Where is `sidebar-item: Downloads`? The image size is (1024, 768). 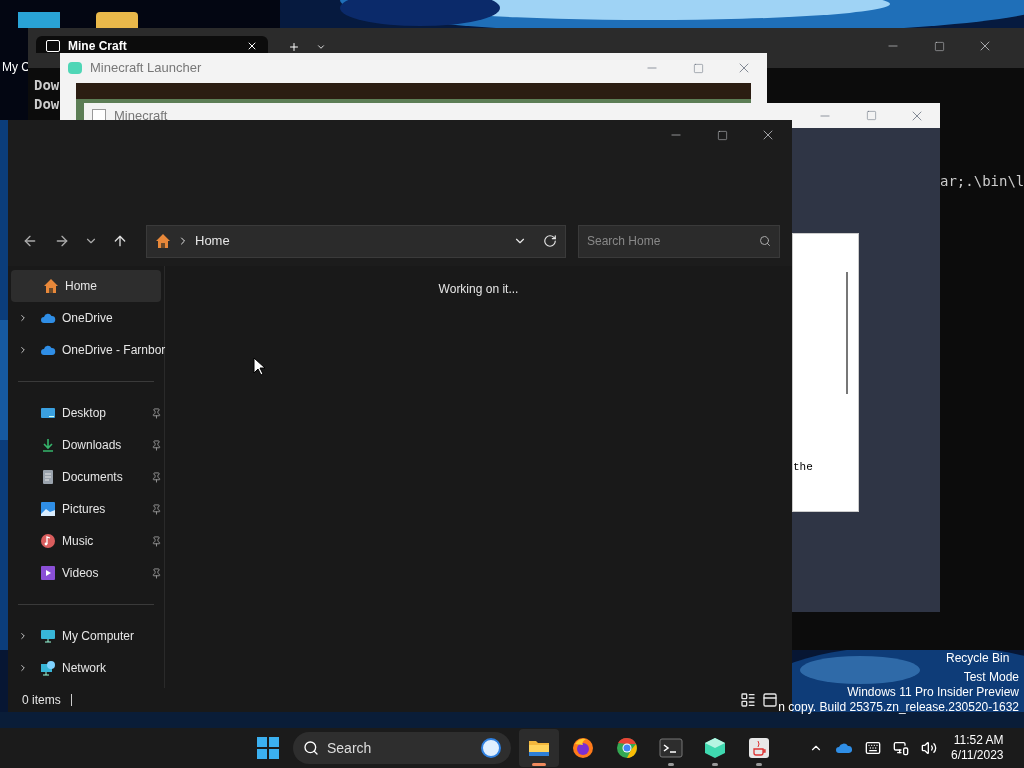
sidebar-item: Downloads is located at coordinates (86, 445).